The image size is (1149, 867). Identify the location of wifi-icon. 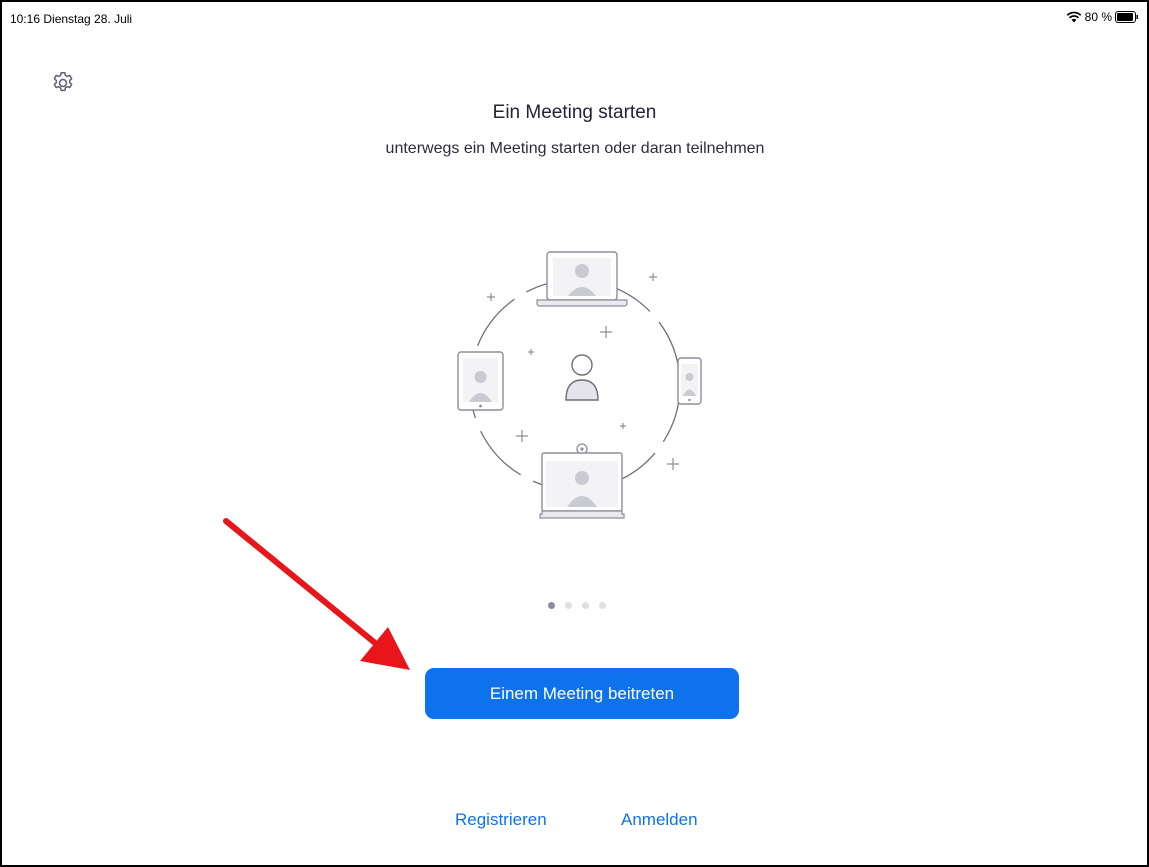
(1073, 17).